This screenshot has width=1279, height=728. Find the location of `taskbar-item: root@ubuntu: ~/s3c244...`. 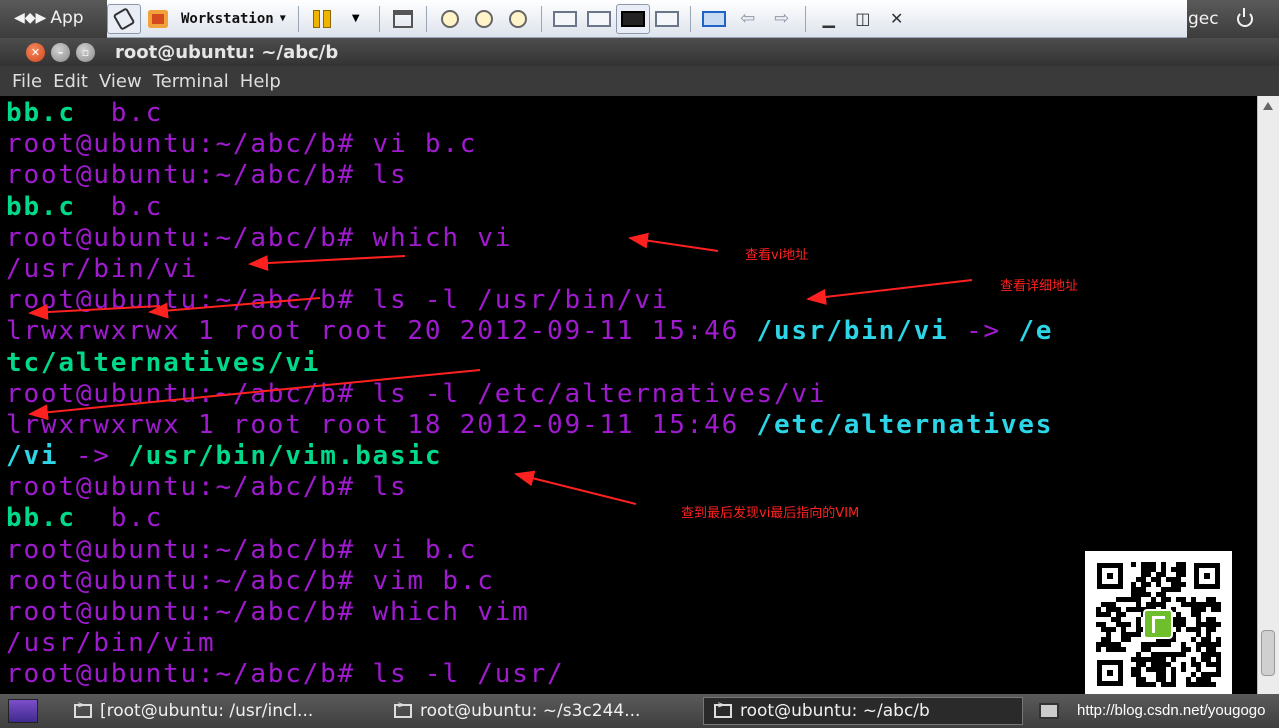

taskbar-item: root@ubuntu: ~/s3c244... is located at coordinates (541, 711).